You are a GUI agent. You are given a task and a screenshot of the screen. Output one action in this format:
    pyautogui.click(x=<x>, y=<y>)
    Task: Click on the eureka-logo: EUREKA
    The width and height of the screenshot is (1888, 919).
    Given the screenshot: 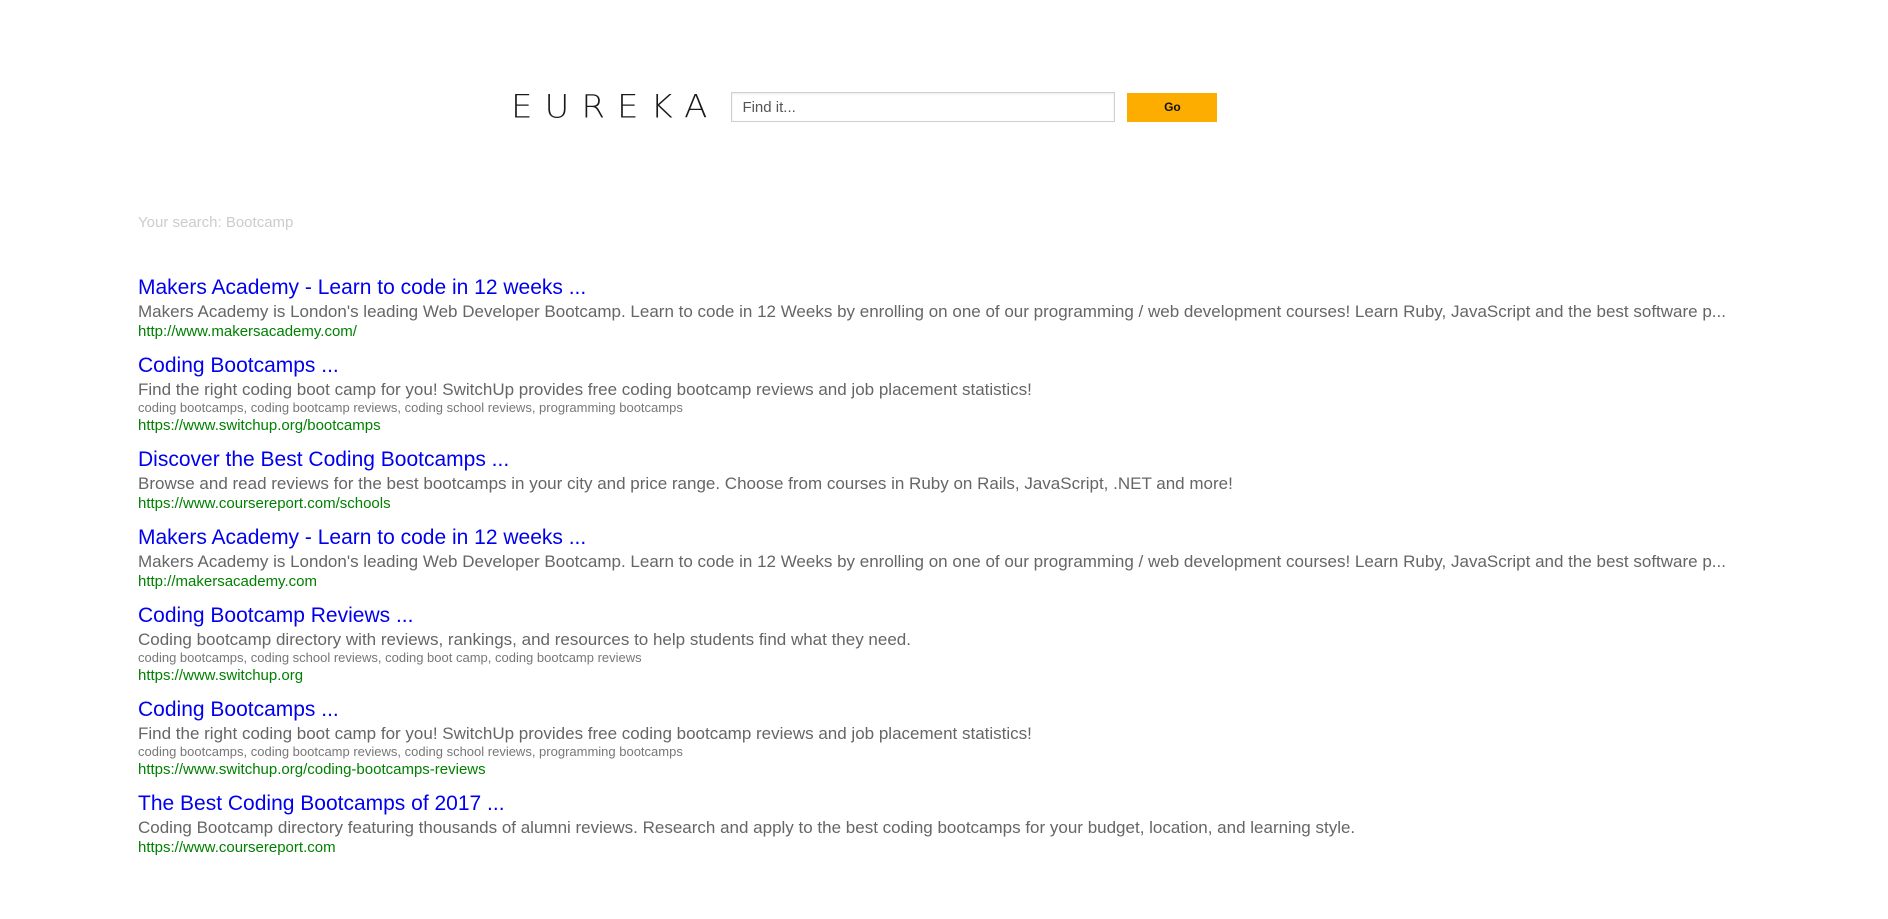 What is the action you would take?
    pyautogui.click(x=615, y=107)
    